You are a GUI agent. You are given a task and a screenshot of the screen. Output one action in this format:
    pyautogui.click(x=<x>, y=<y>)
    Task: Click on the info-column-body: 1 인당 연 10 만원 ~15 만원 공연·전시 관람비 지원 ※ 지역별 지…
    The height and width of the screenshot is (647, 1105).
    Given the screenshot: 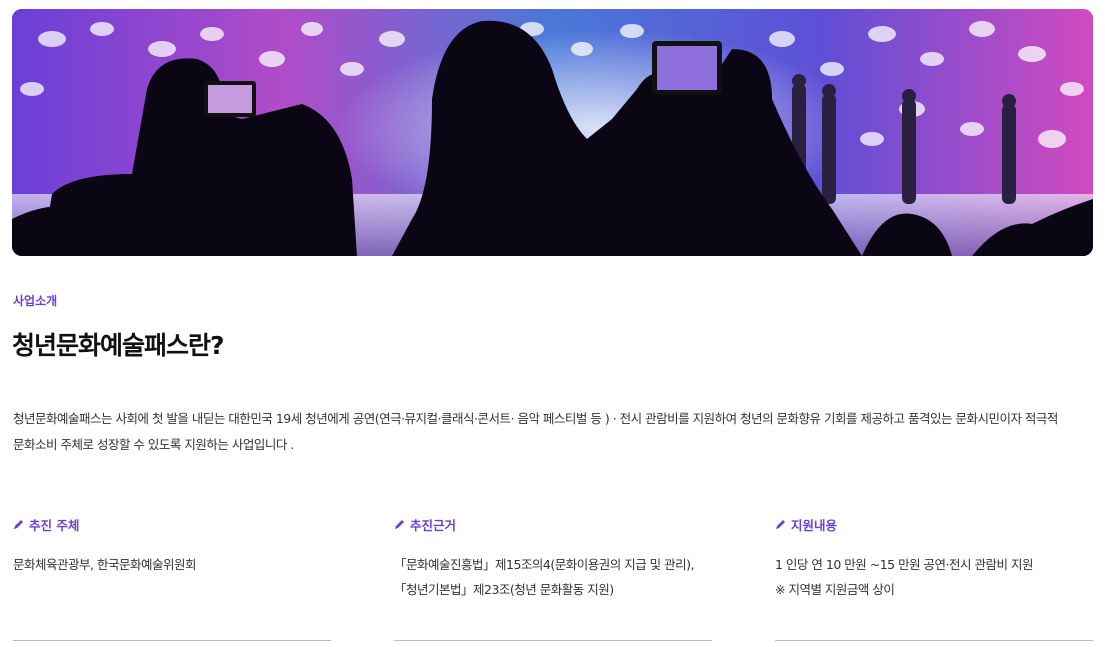 What is the action you would take?
    pyautogui.click(x=934, y=577)
    